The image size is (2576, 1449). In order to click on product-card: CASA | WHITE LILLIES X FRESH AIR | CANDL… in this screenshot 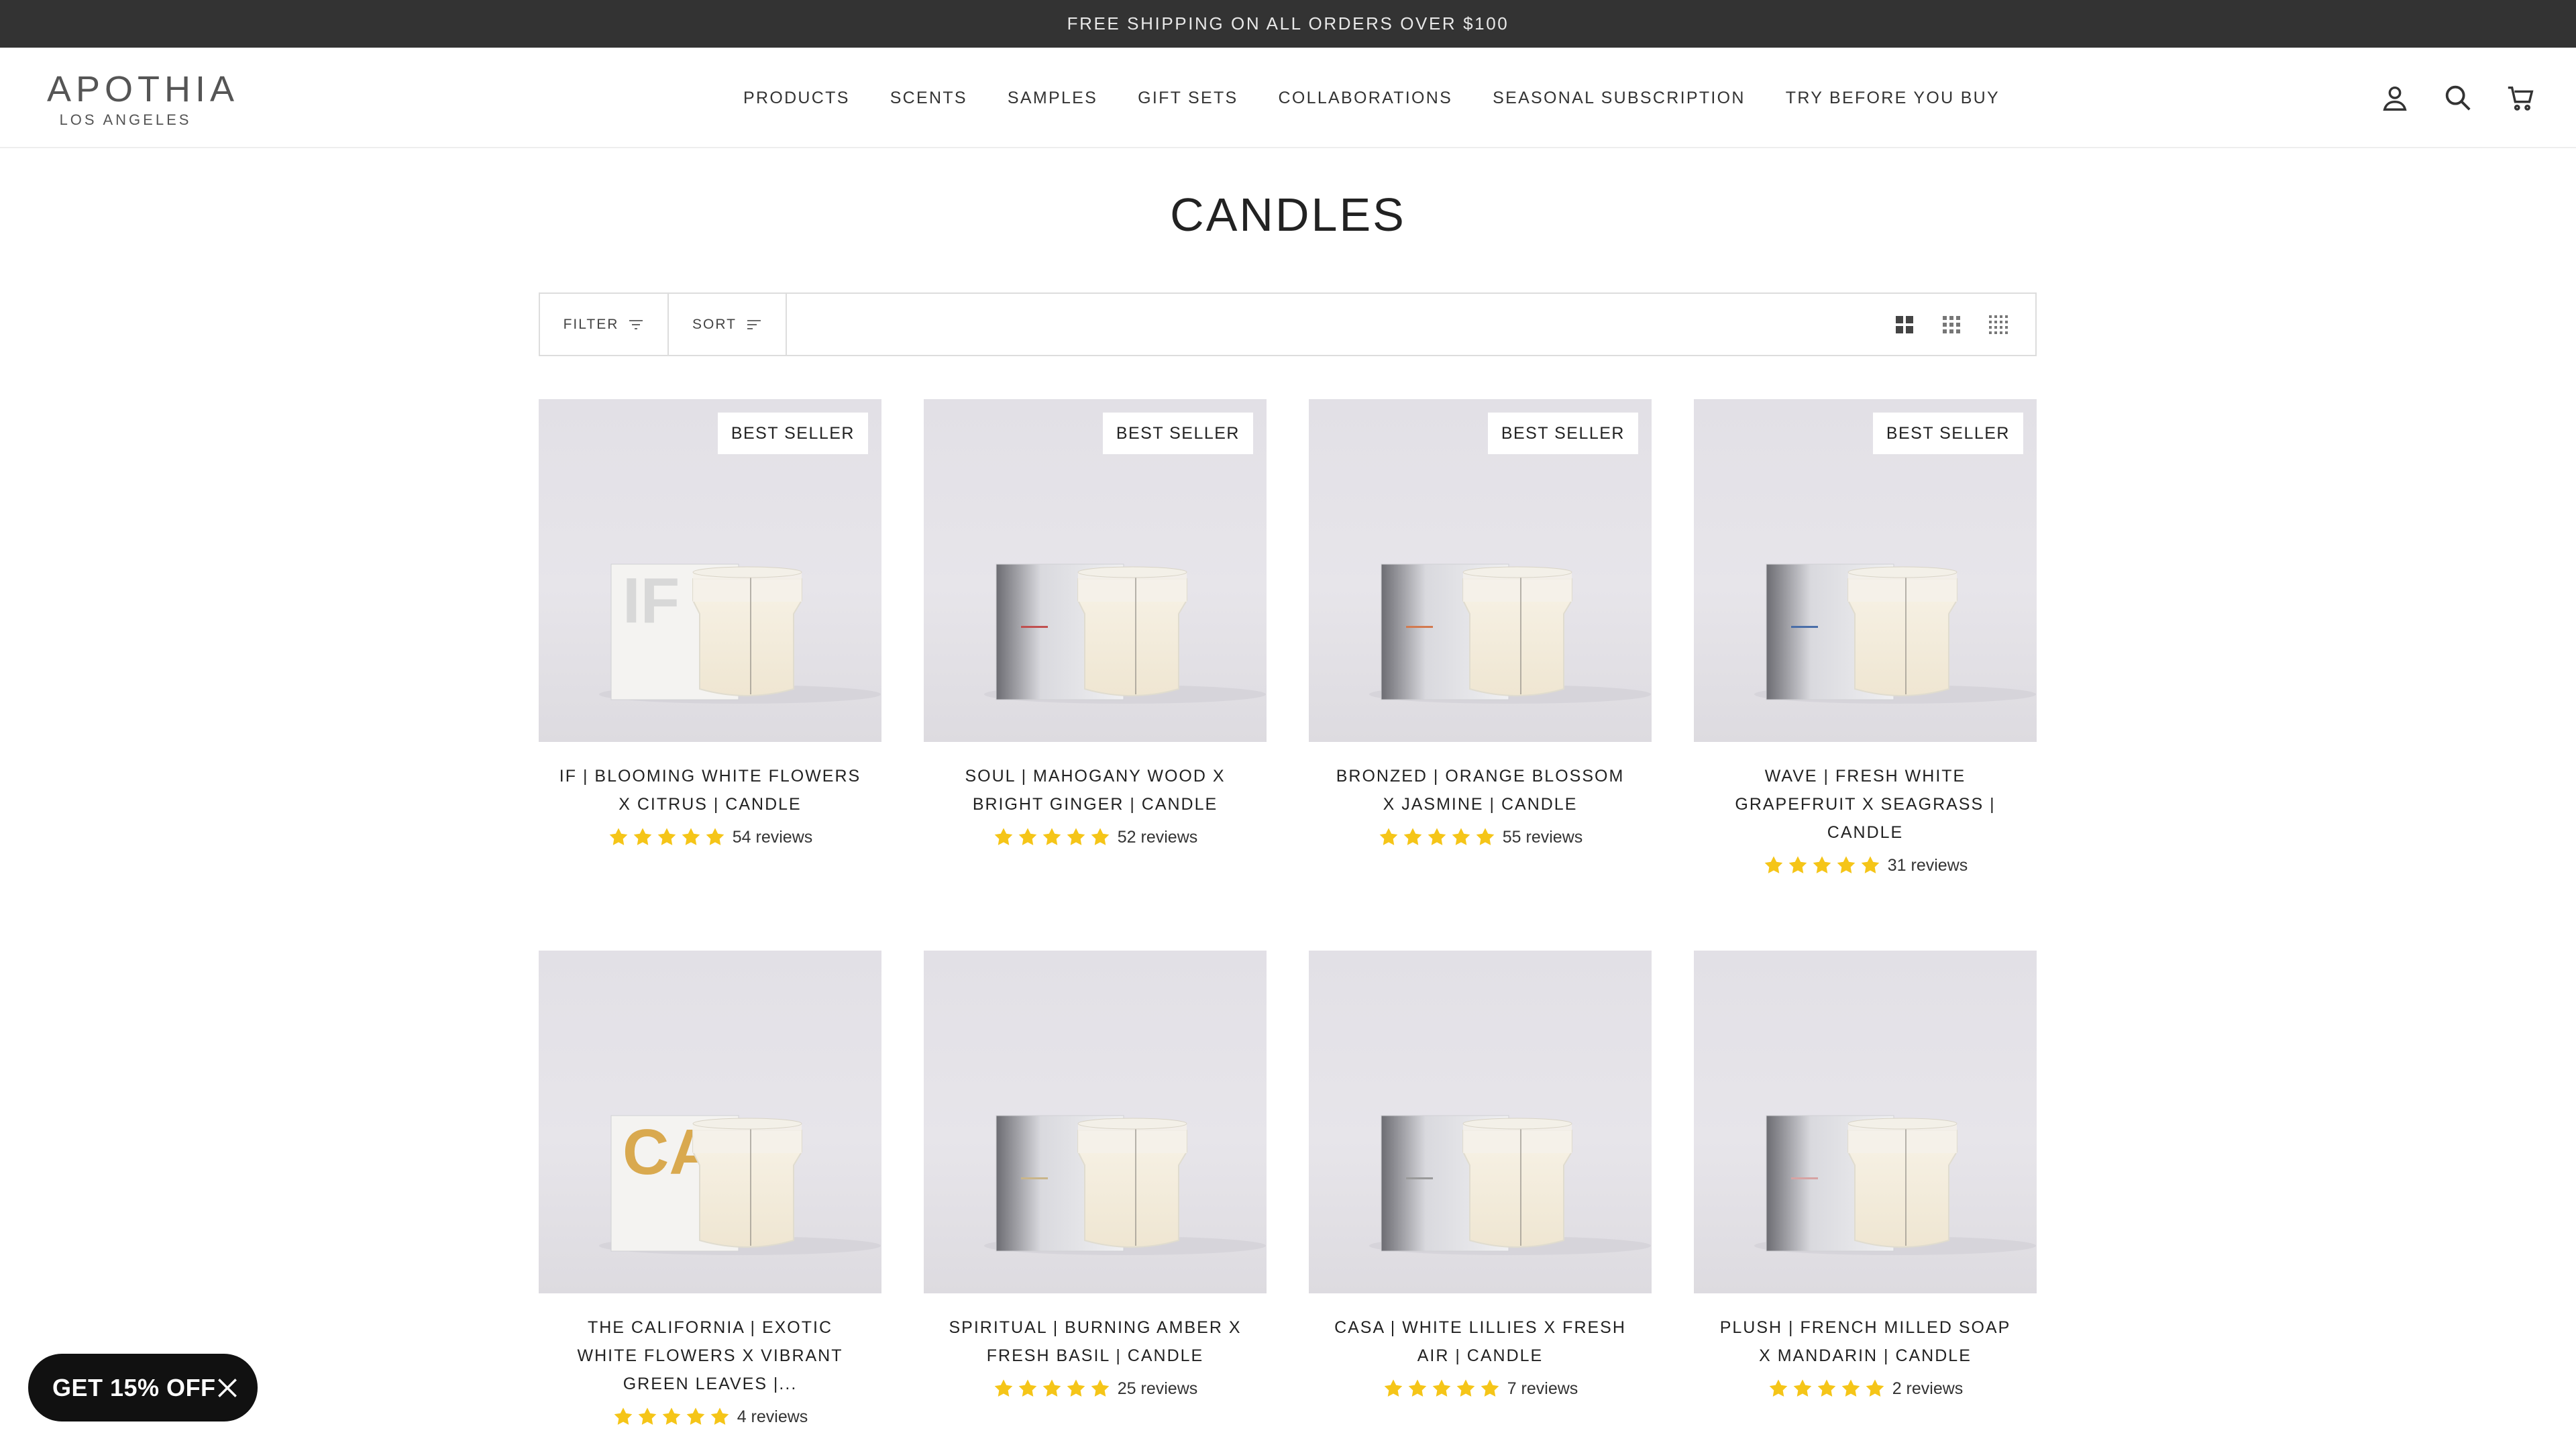, I will do `click(1480, 1175)`.